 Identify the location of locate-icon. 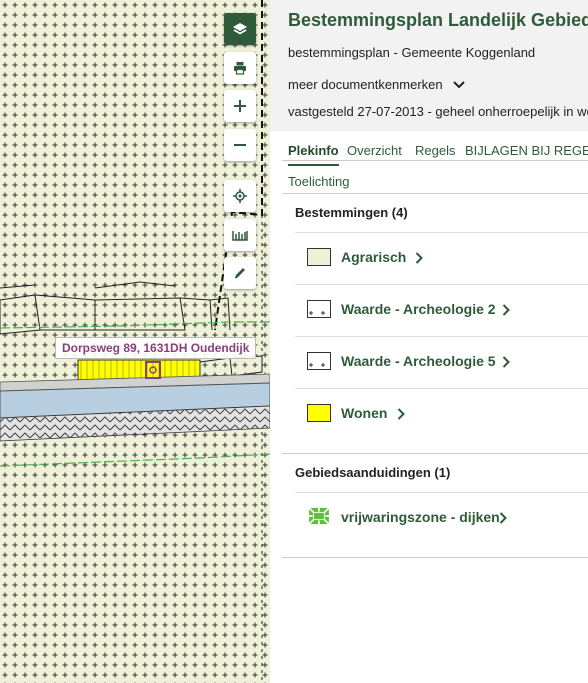
(240, 196).